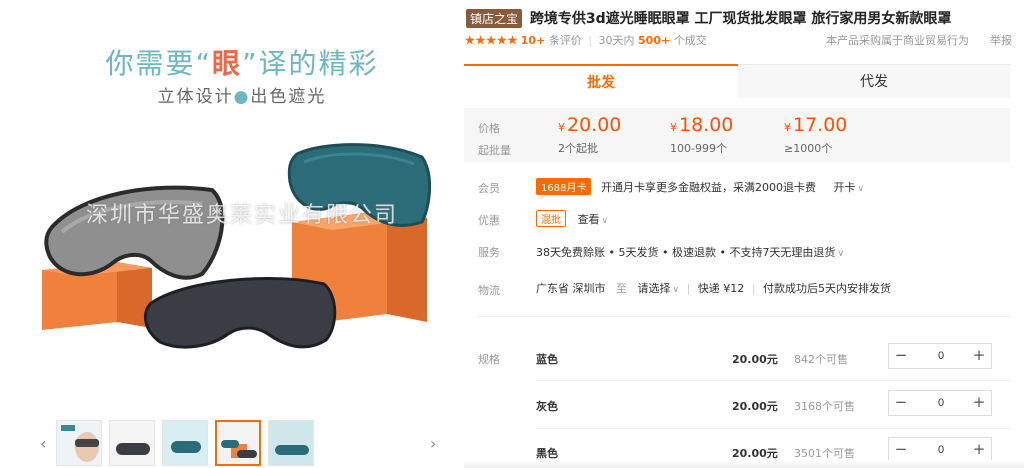  Describe the element at coordinates (571, 288) in the screenshot. I see `ship-from: 广东省 深圳市` at that location.